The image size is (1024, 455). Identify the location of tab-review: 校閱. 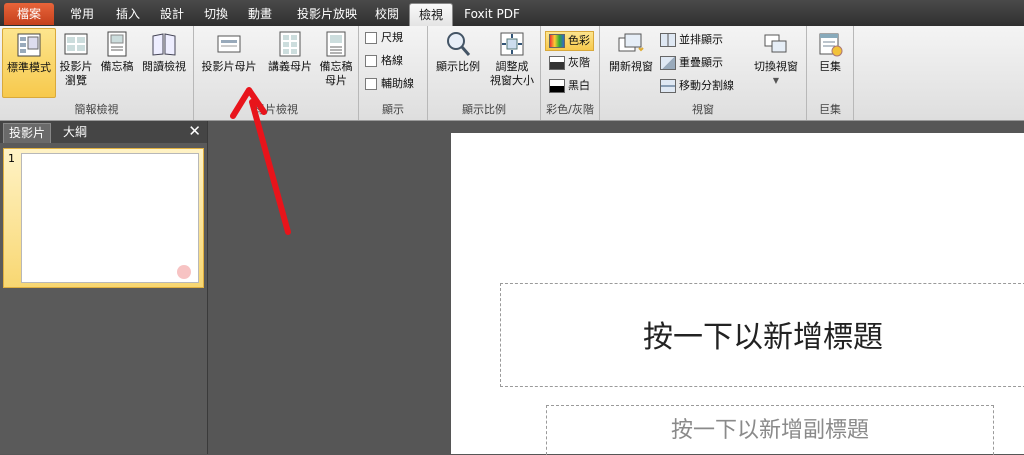
(387, 14).